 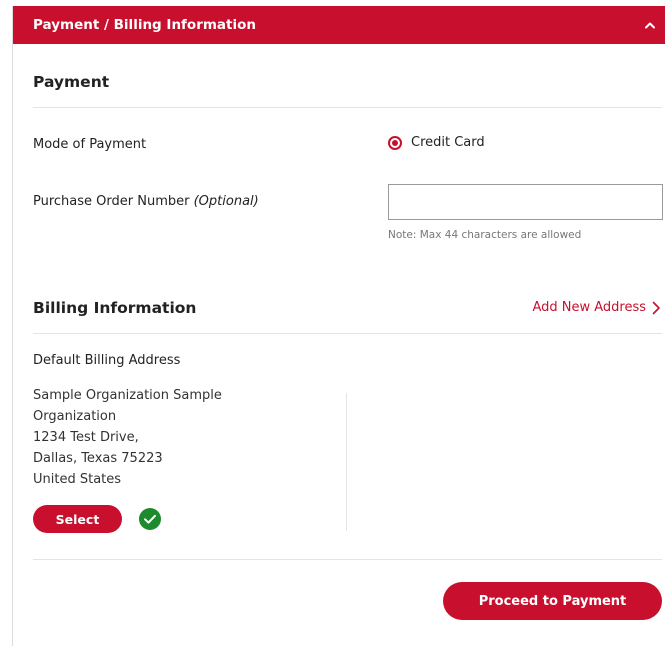 What do you see at coordinates (107, 360) in the screenshot?
I see `default-billing-address-heading: Default Billing Address` at bounding box center [107, 360].